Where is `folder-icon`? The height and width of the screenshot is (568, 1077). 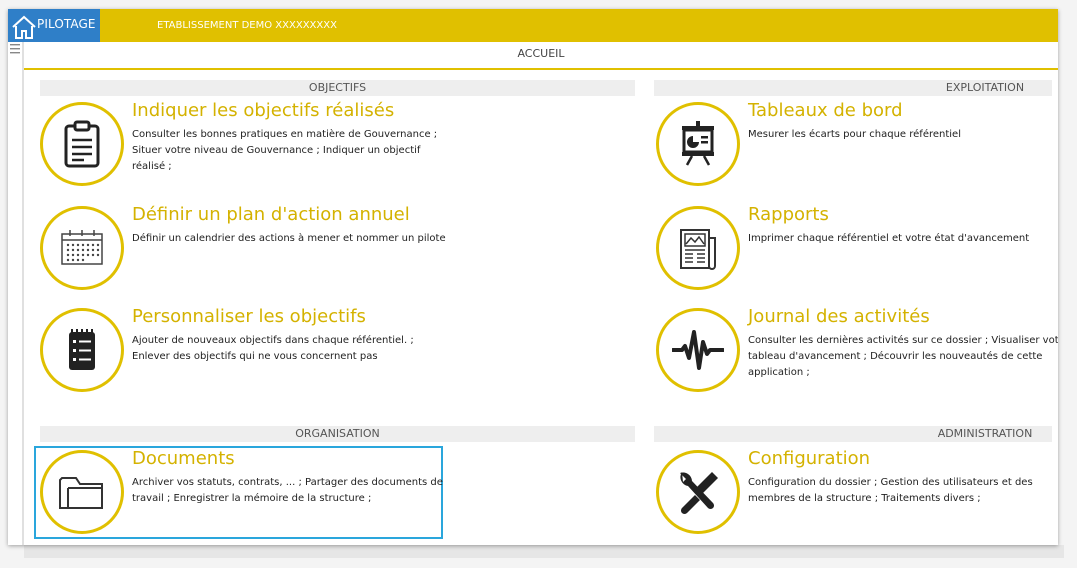
folder-icon is located at coordinates (81, 493).